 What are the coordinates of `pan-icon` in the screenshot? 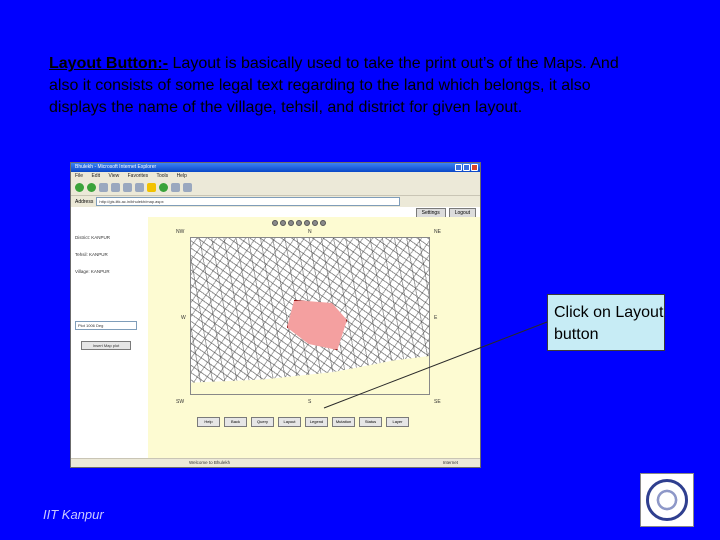 It's located at (291, 223).